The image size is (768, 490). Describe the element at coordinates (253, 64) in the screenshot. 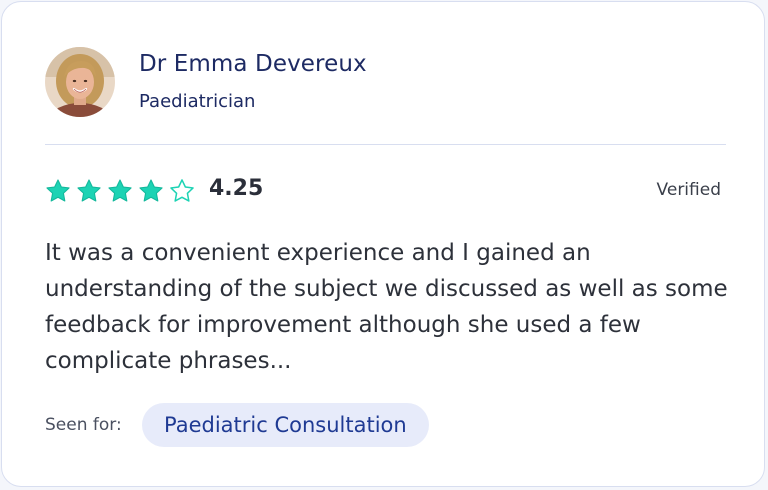

I see `doctor-name: Dr Emma Devereux` at that location.